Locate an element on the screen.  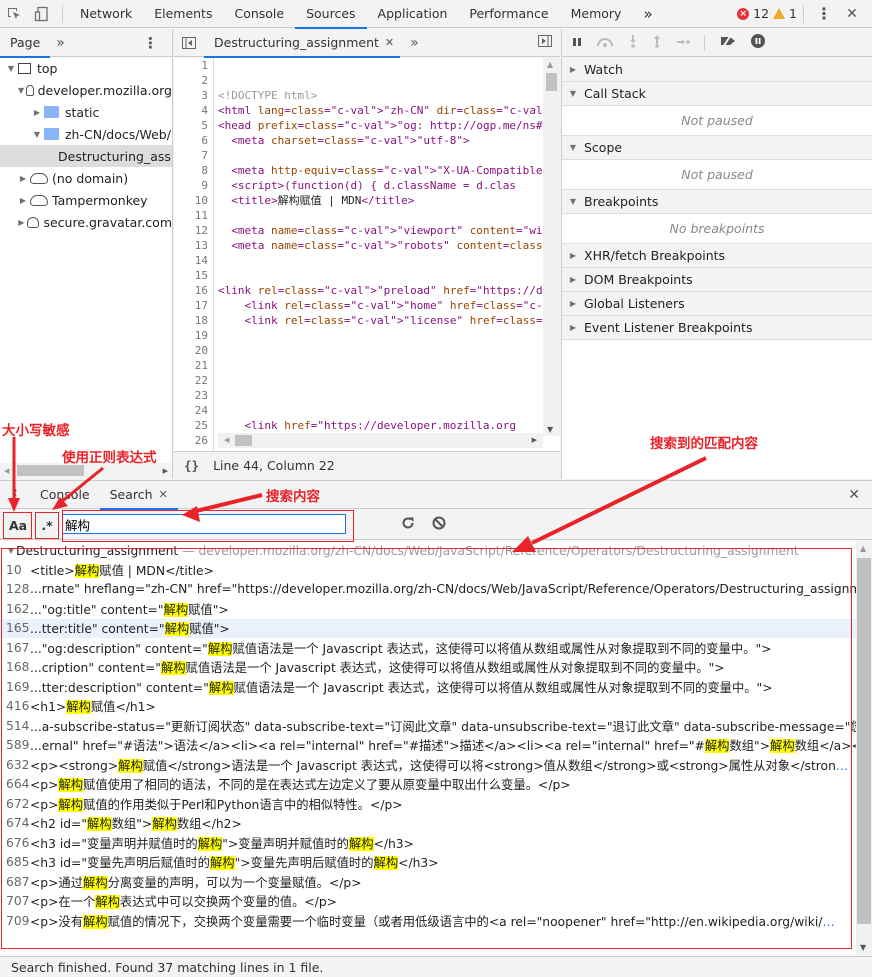
code-line: <!DOCTYPE html> is located at coordinates (380, 95).